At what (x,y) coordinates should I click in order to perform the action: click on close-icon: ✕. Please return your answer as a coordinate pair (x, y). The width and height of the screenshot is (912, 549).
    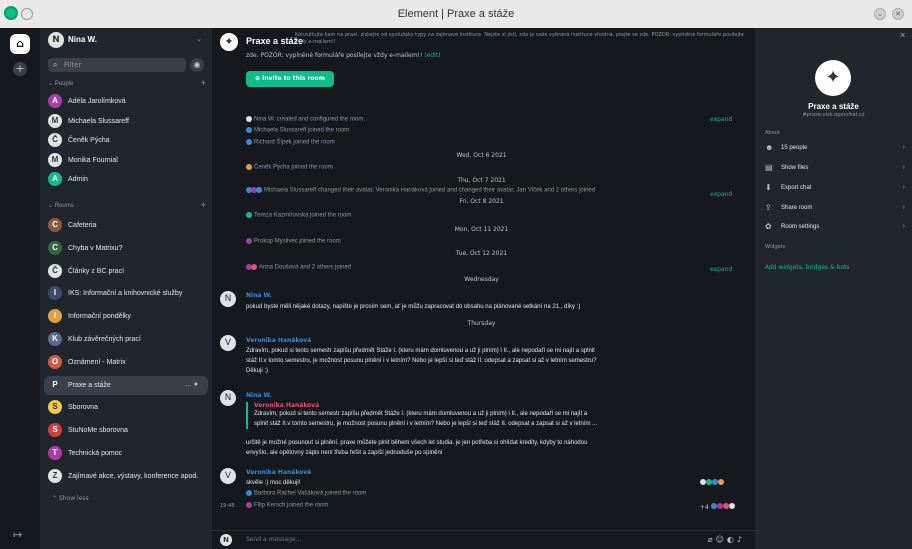
    Looking at the image, I should click on (902, 35).